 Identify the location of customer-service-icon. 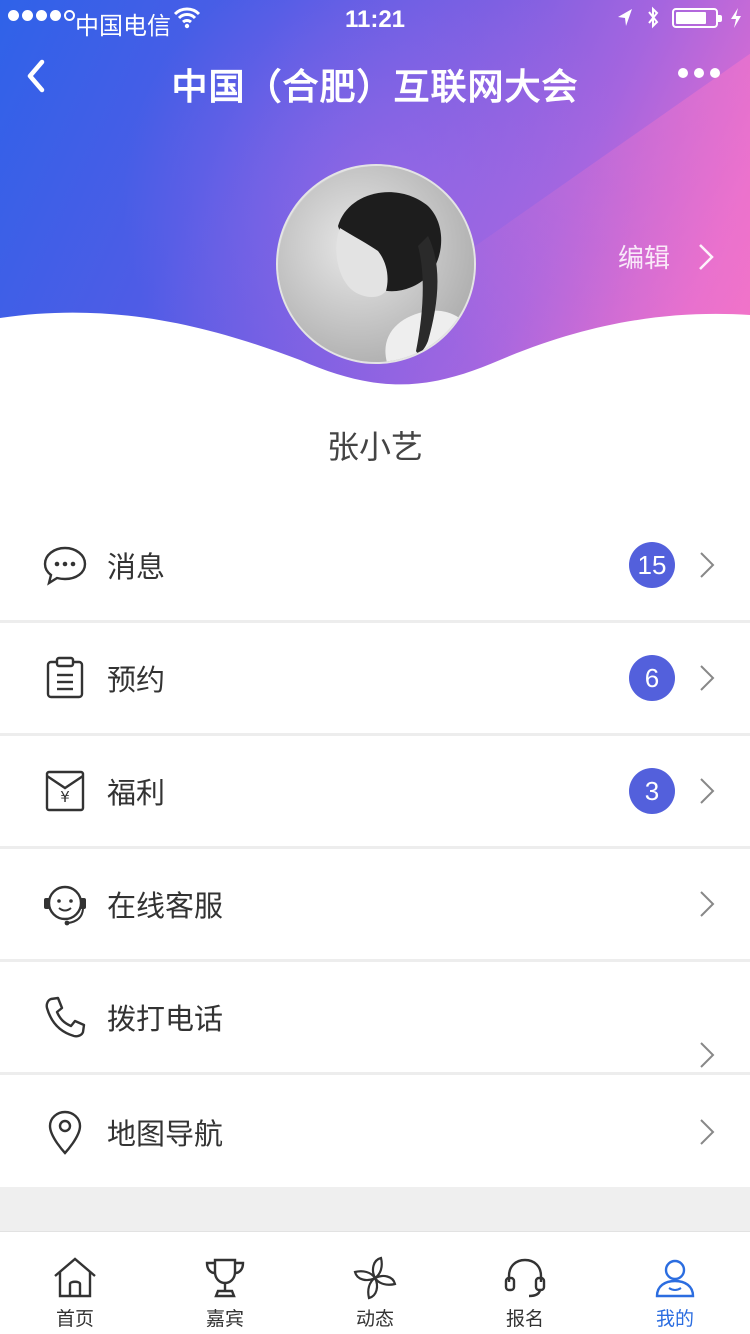
(65, 905).